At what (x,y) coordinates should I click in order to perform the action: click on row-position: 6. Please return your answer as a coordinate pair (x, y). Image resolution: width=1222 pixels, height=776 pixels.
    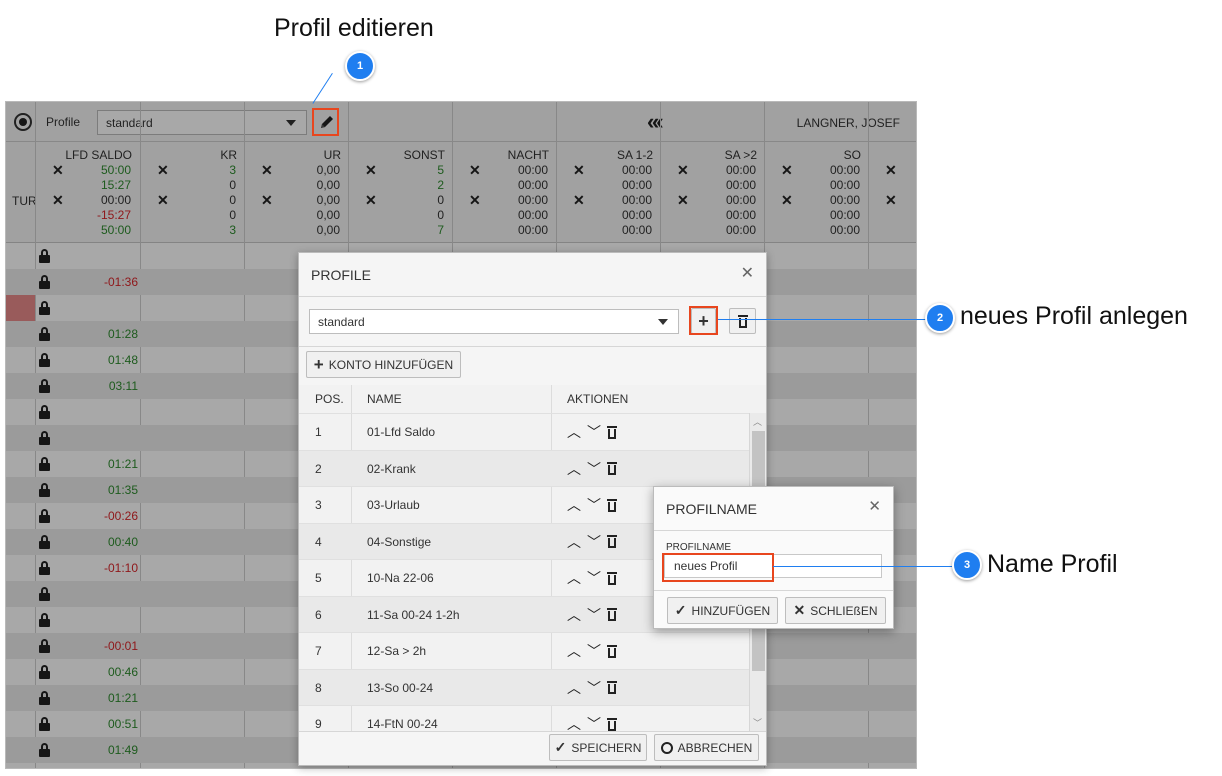
    Looking at the image, I should click on (318, 614).